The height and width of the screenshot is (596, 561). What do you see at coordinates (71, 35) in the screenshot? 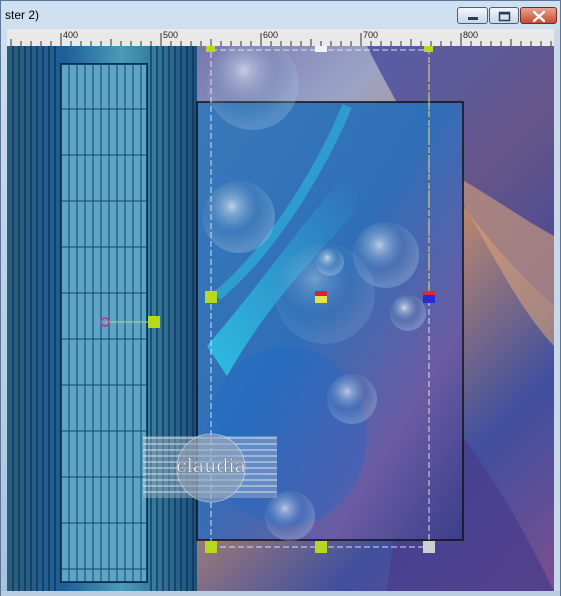
I see `ruler-label: 400` at bounding box center [71, 35].